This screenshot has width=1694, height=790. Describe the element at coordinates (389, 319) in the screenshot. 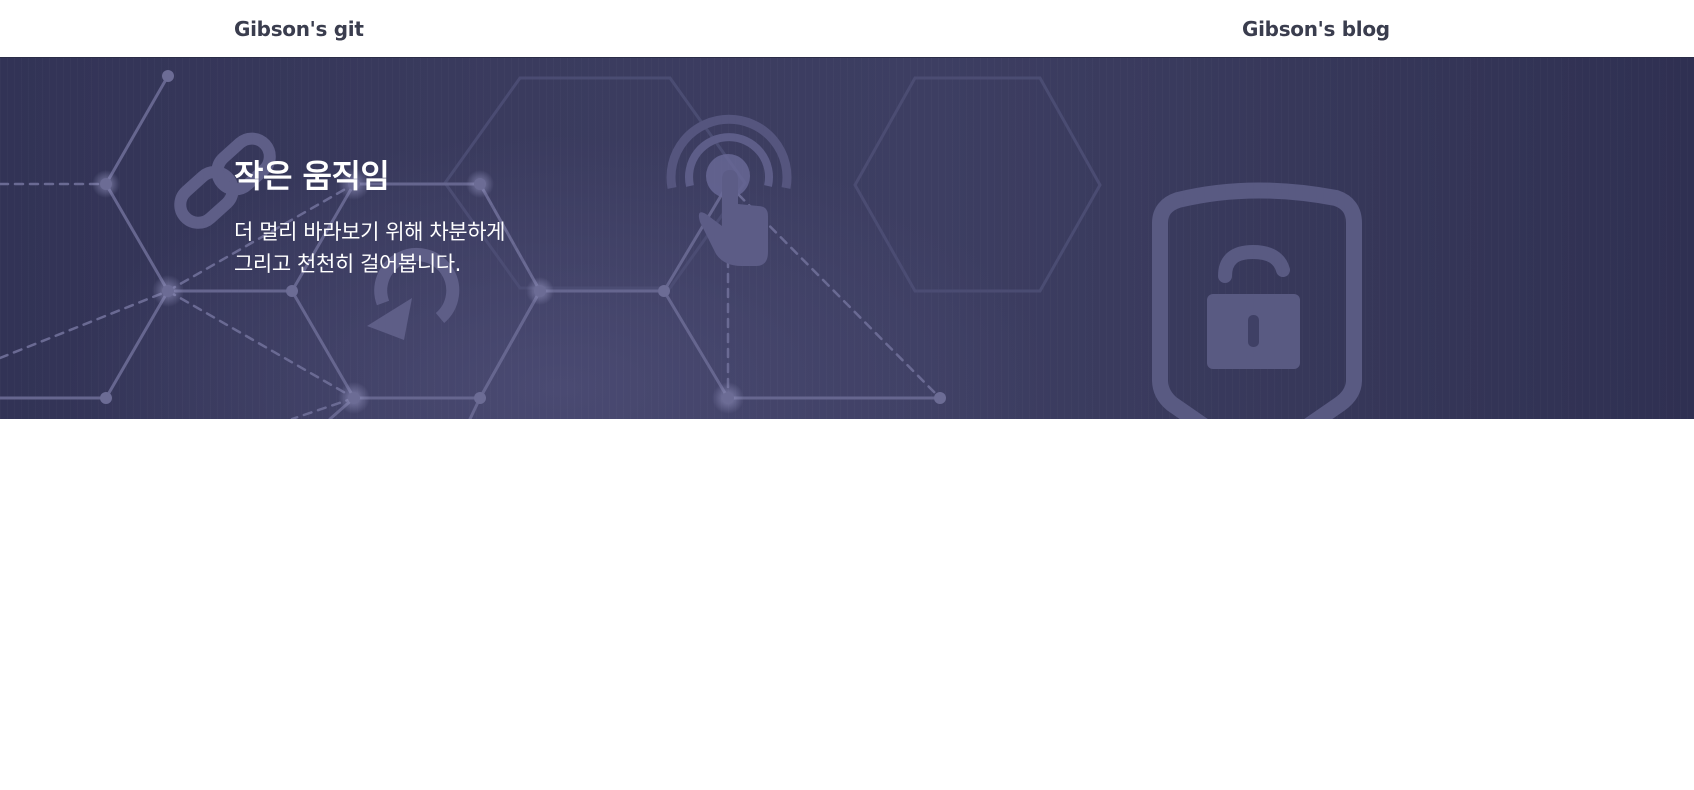

I see `refresh-icon-arrow` at that location.